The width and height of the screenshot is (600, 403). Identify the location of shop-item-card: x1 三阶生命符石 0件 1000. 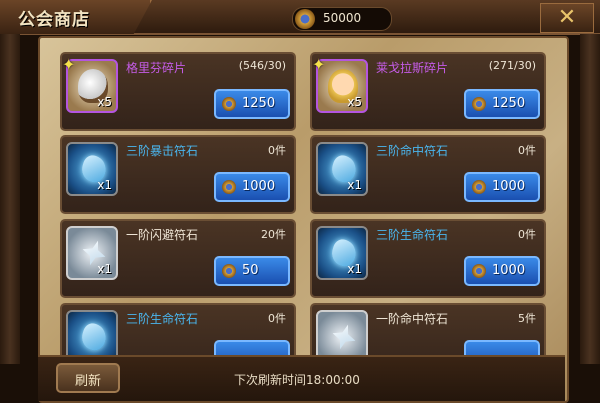
(428, 258).